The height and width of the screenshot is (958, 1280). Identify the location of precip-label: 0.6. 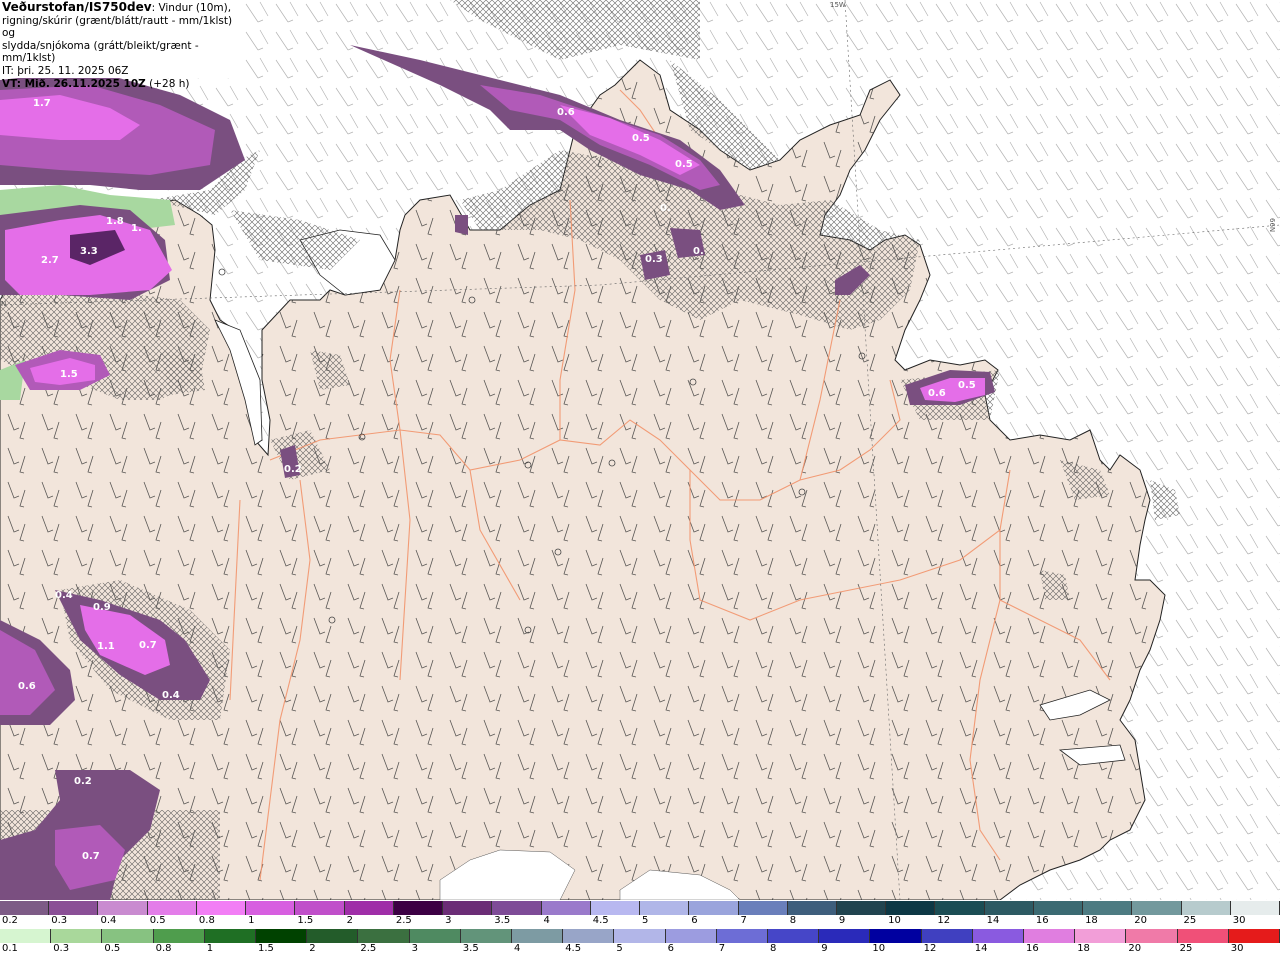
(937, 393).